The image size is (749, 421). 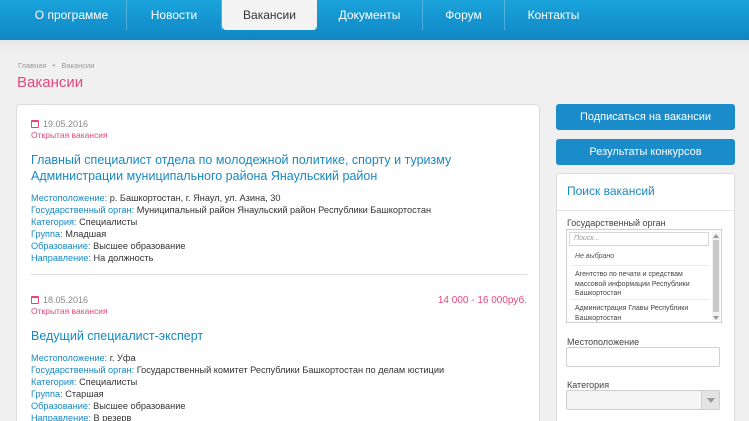 What do you see at coordinates (123, 258) in the screenshot?
I see `field-value: На должность` at bounding box center [123, 258].